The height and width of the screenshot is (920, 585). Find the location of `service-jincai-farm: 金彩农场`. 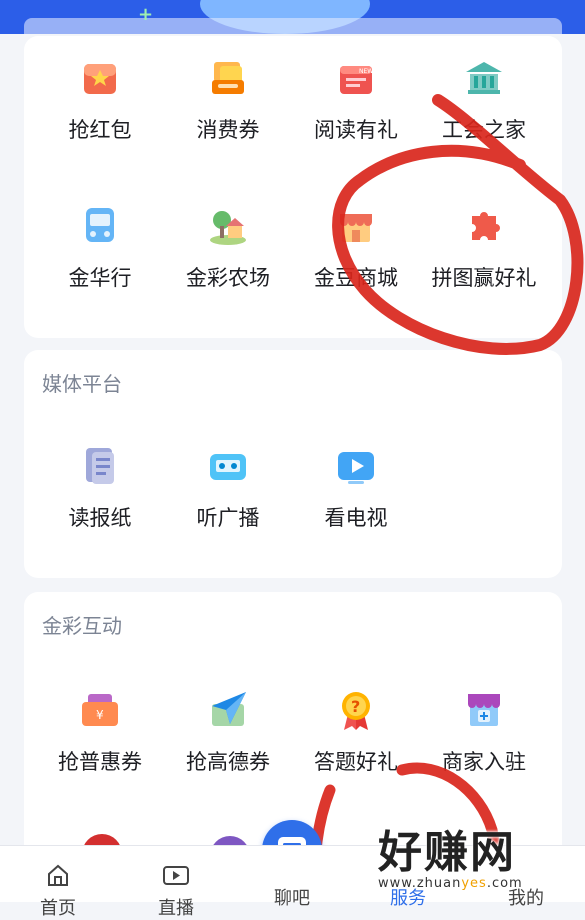

service-jincai-farm: 金彩农场 is located at coordinates (228, 248).